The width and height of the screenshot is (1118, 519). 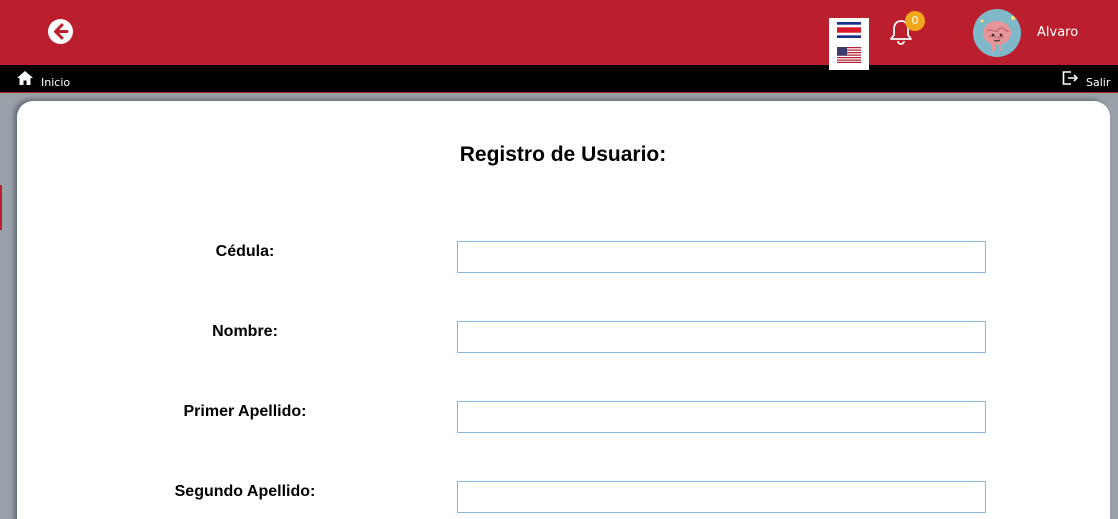 I want to click on logout-link: Salir, so click(x=1087, y=79).